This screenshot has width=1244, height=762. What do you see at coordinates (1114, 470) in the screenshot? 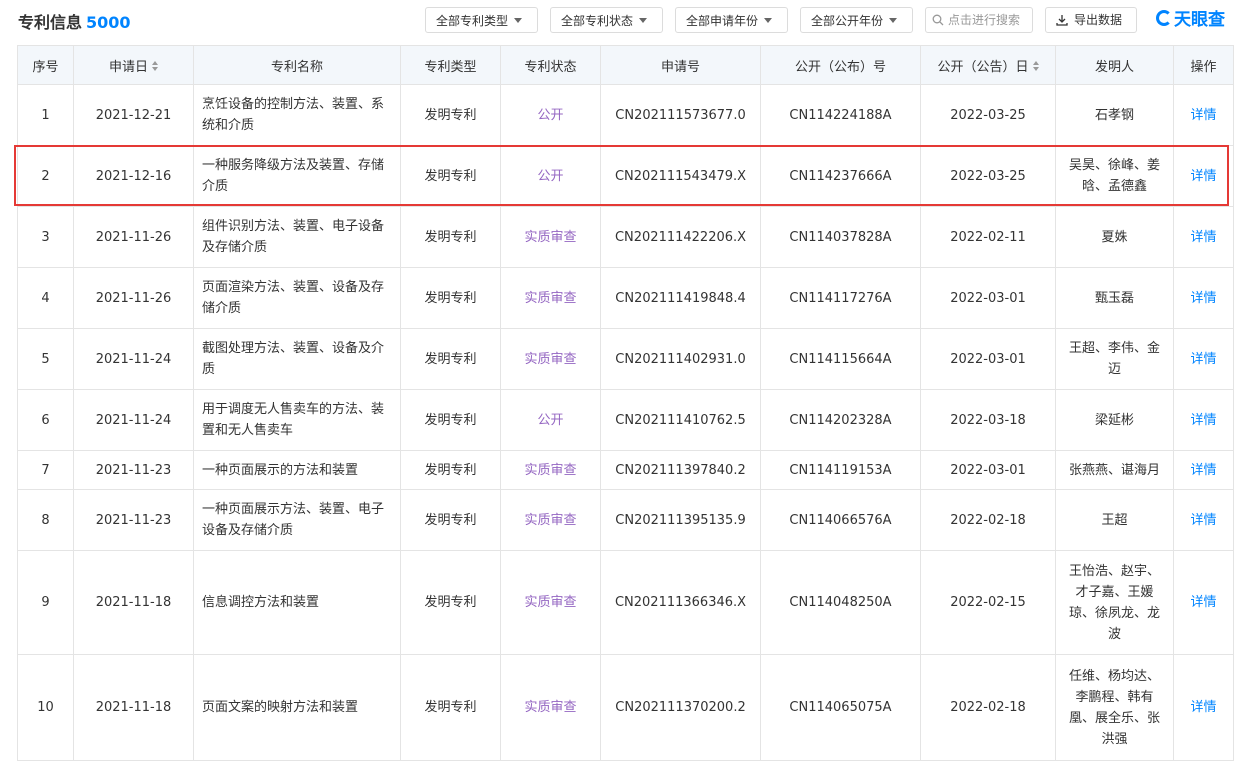
I see `inventors: 张燕燕、谌海月` at bounding box center [1114, 470].